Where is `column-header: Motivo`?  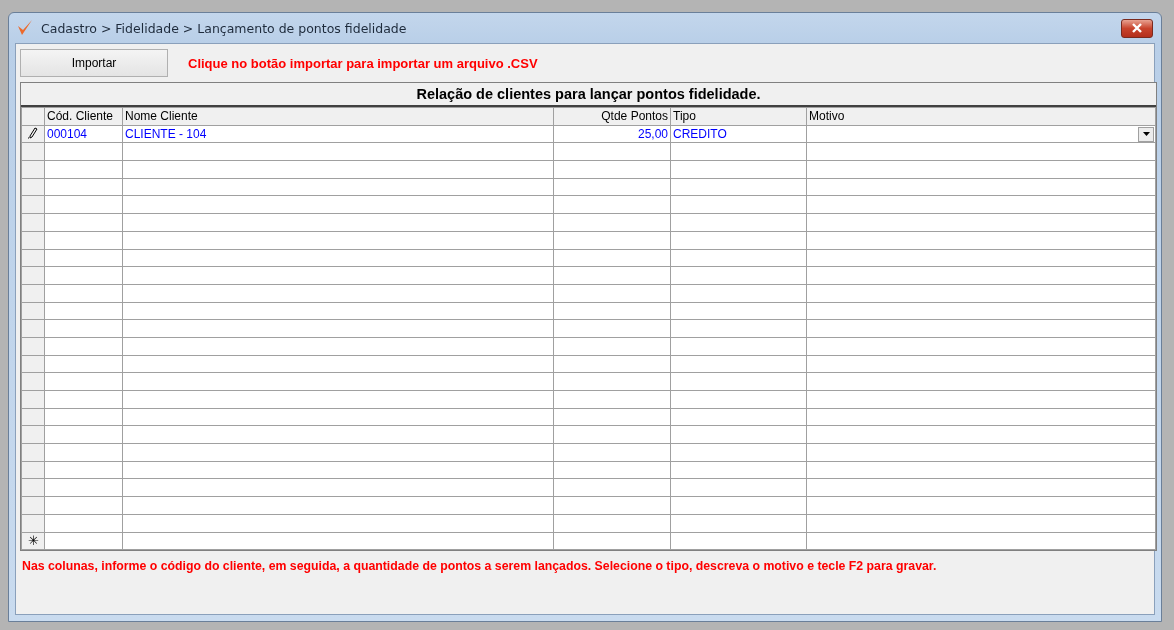 column-header: Motivo is located at coordinates (981, 116).